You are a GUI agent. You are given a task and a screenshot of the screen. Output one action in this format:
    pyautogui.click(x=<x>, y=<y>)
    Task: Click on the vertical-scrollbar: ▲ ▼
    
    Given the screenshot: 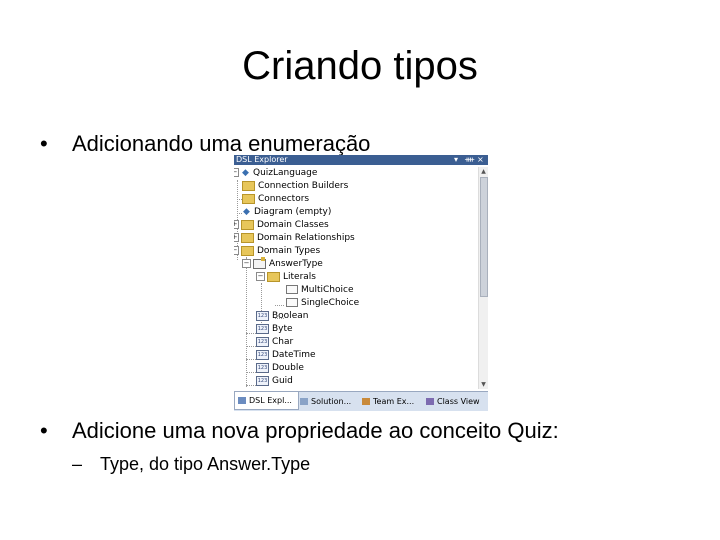 What is the action you would take?
    pyautogui.click(x=483, y=278)
    